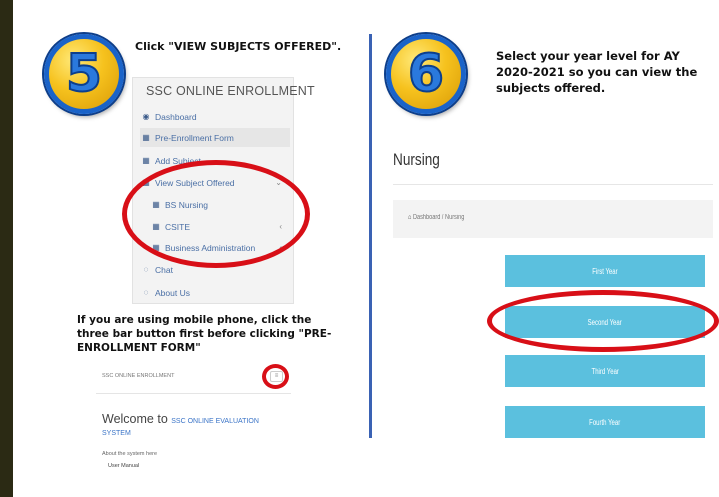  Describe the element at coordinates (410, 217) in the screenshot. I see `home-icon: ⌂` at that location.